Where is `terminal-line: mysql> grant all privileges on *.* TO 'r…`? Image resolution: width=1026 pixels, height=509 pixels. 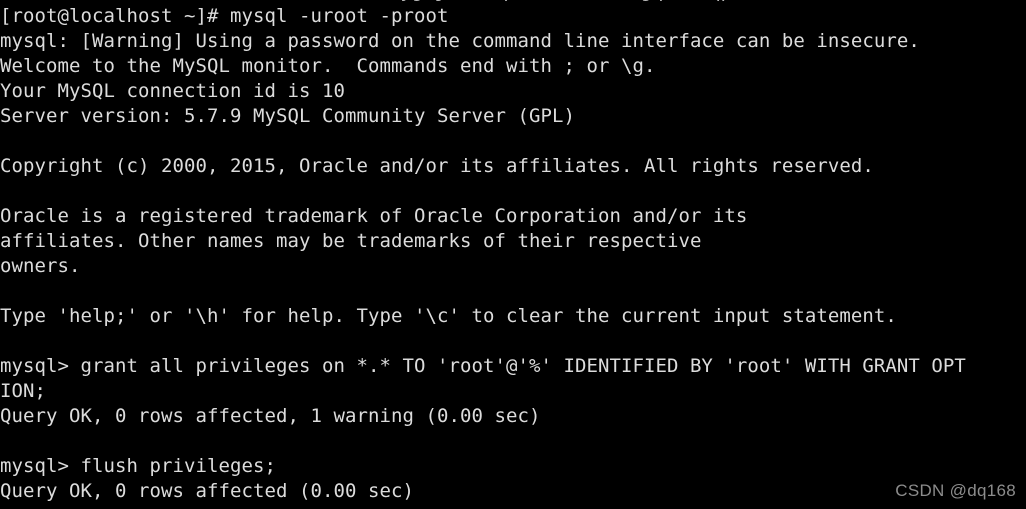 terminal-line: mysql> grant all privileges on *.* TO 'r… is located at coordinates (483, 366).